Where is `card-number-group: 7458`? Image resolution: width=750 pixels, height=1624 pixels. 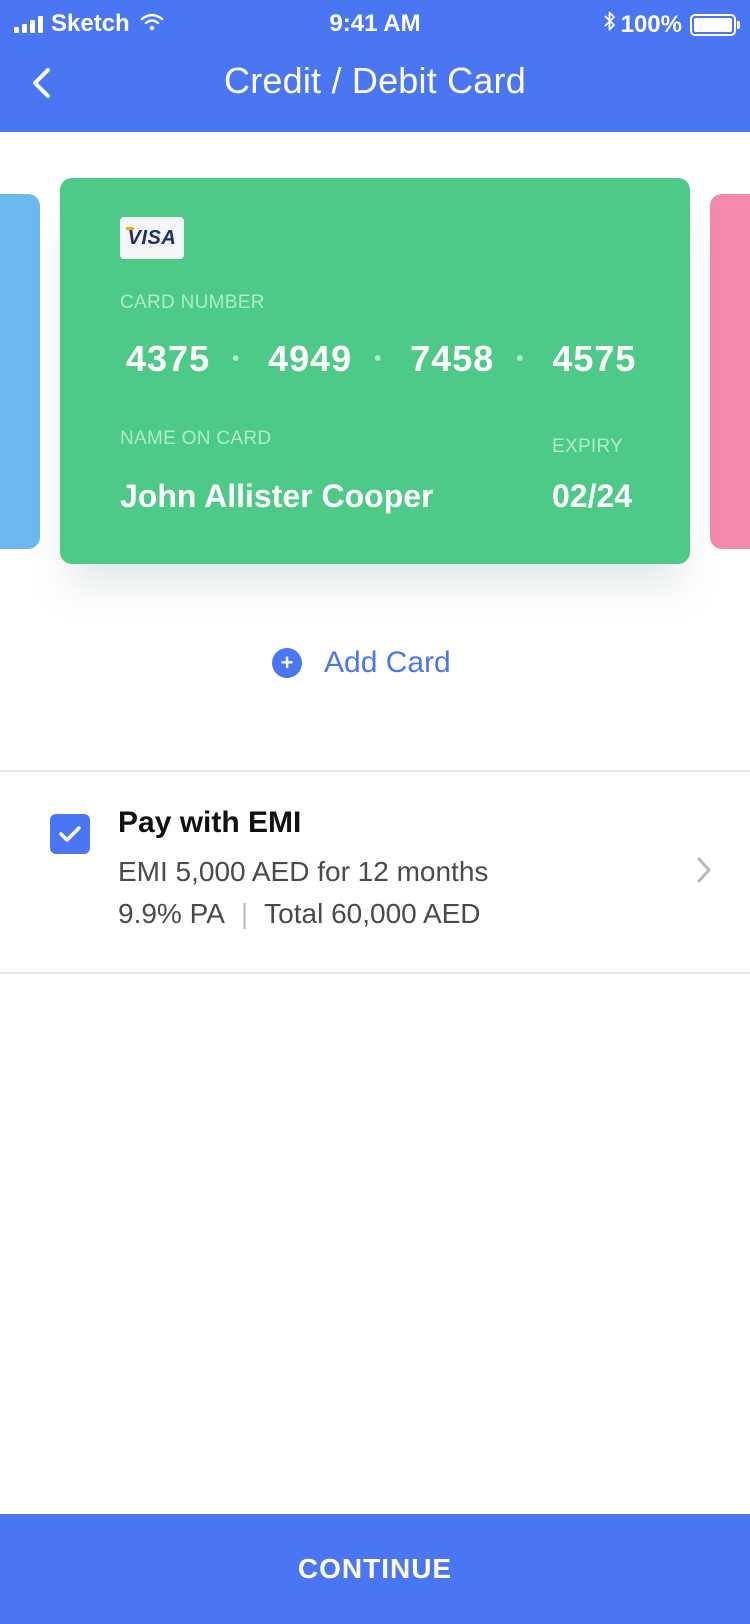 card-number-group: 7458 is located at coordinates (452, 358).